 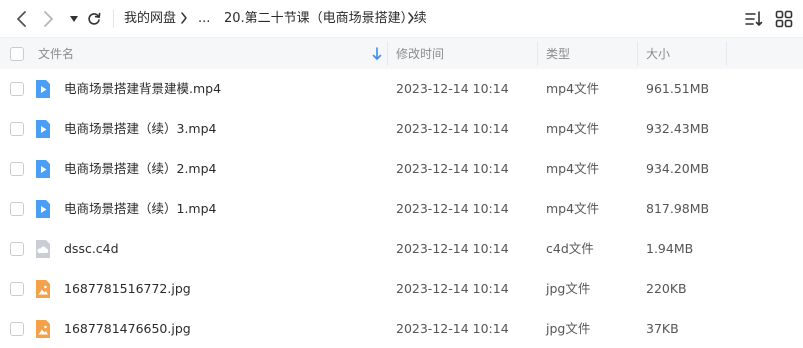 I want to click on breadcrumb-root: 我的网盘, so click(x=150, y=18).